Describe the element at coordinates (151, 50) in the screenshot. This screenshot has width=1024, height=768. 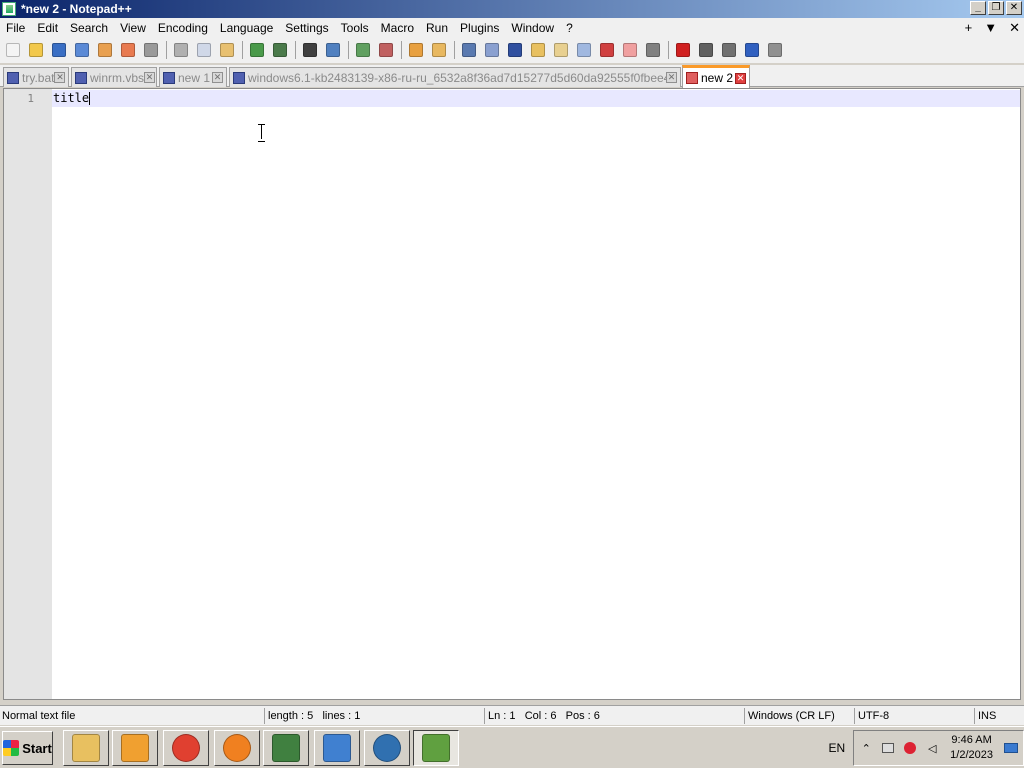
I see `print-button` at that location.